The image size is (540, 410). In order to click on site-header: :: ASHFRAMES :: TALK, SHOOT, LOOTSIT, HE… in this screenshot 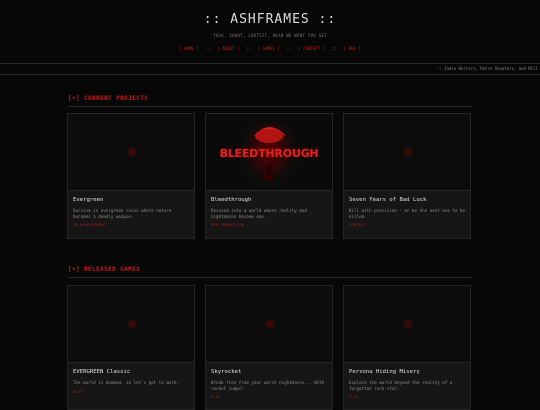, I will do `click(270, 25)`.